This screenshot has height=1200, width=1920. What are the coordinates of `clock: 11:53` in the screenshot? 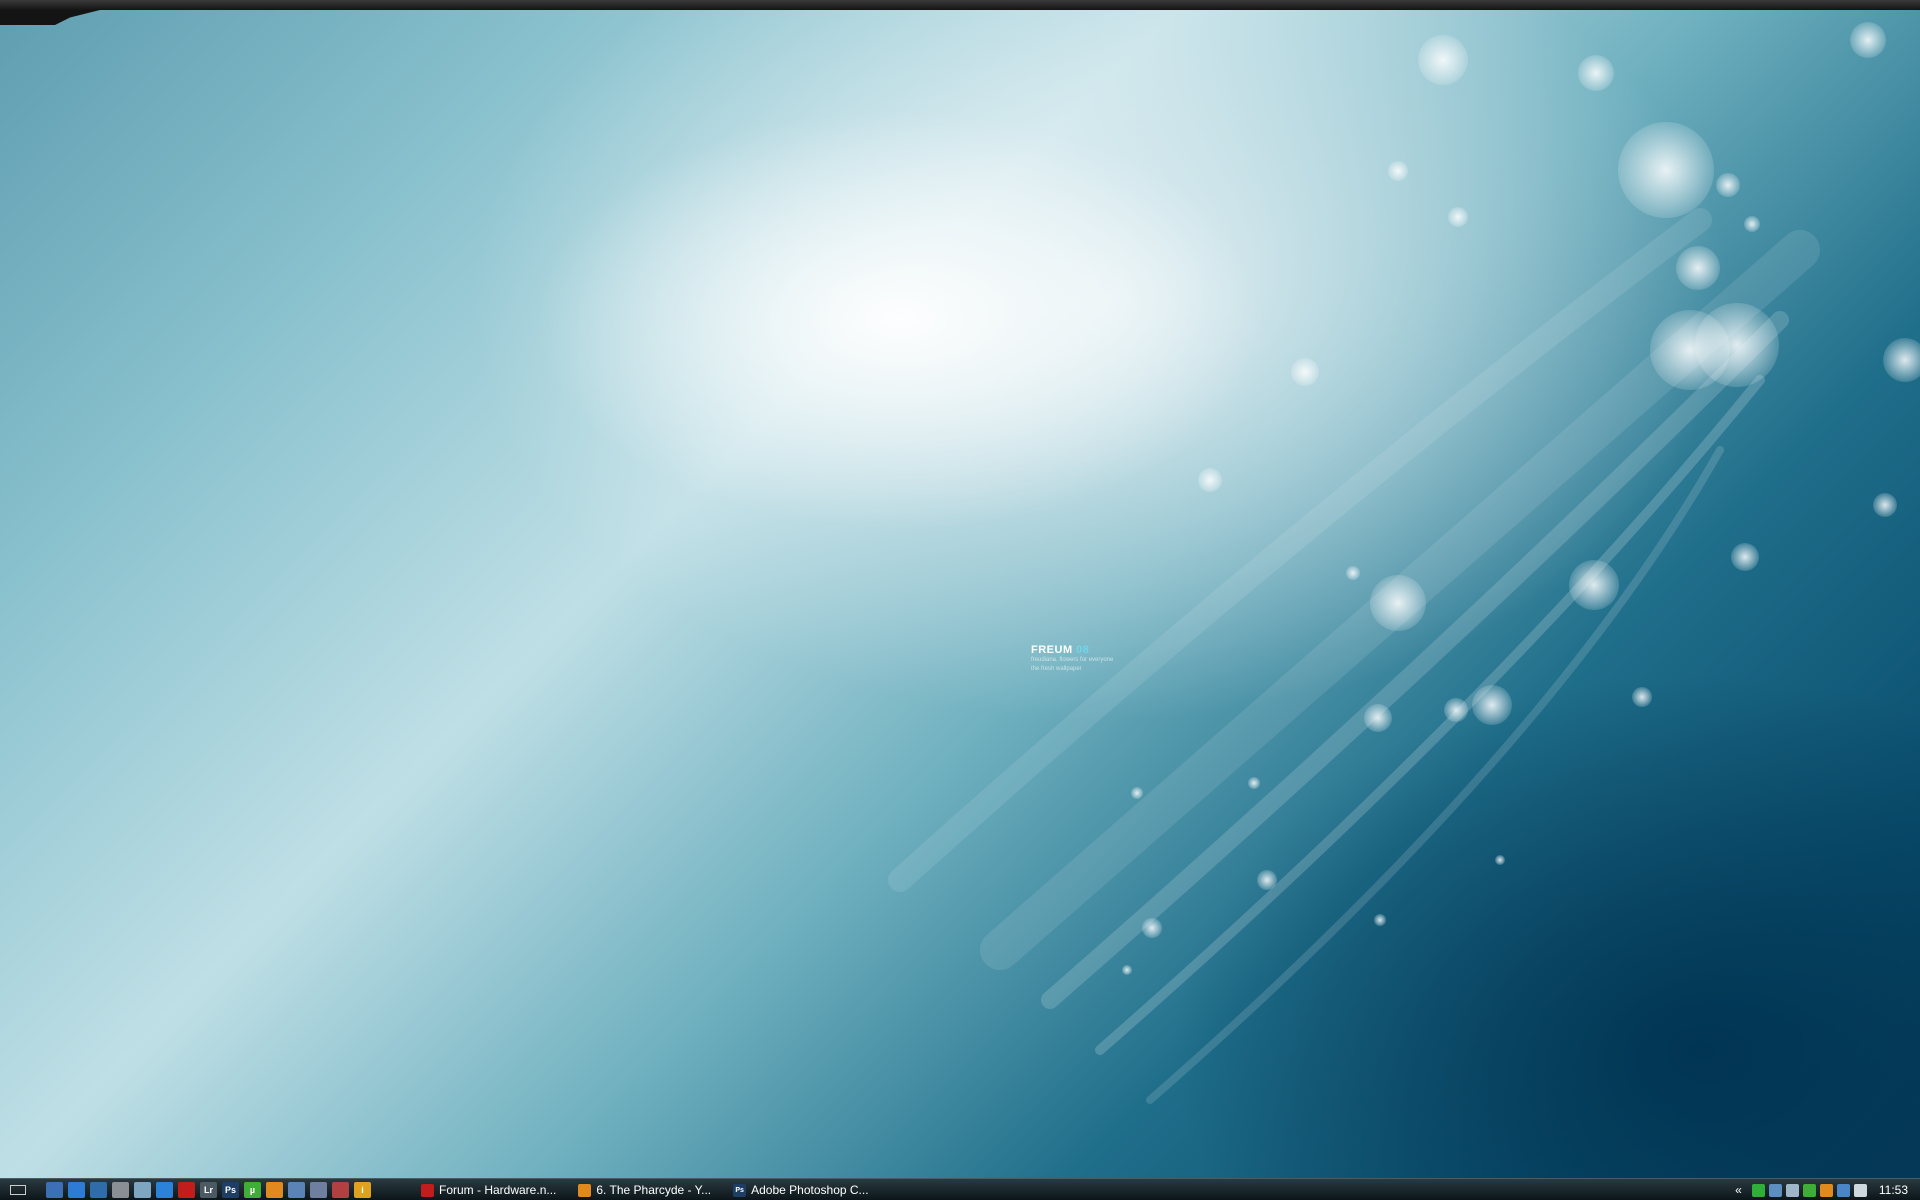 It's located at (1893, 1190).